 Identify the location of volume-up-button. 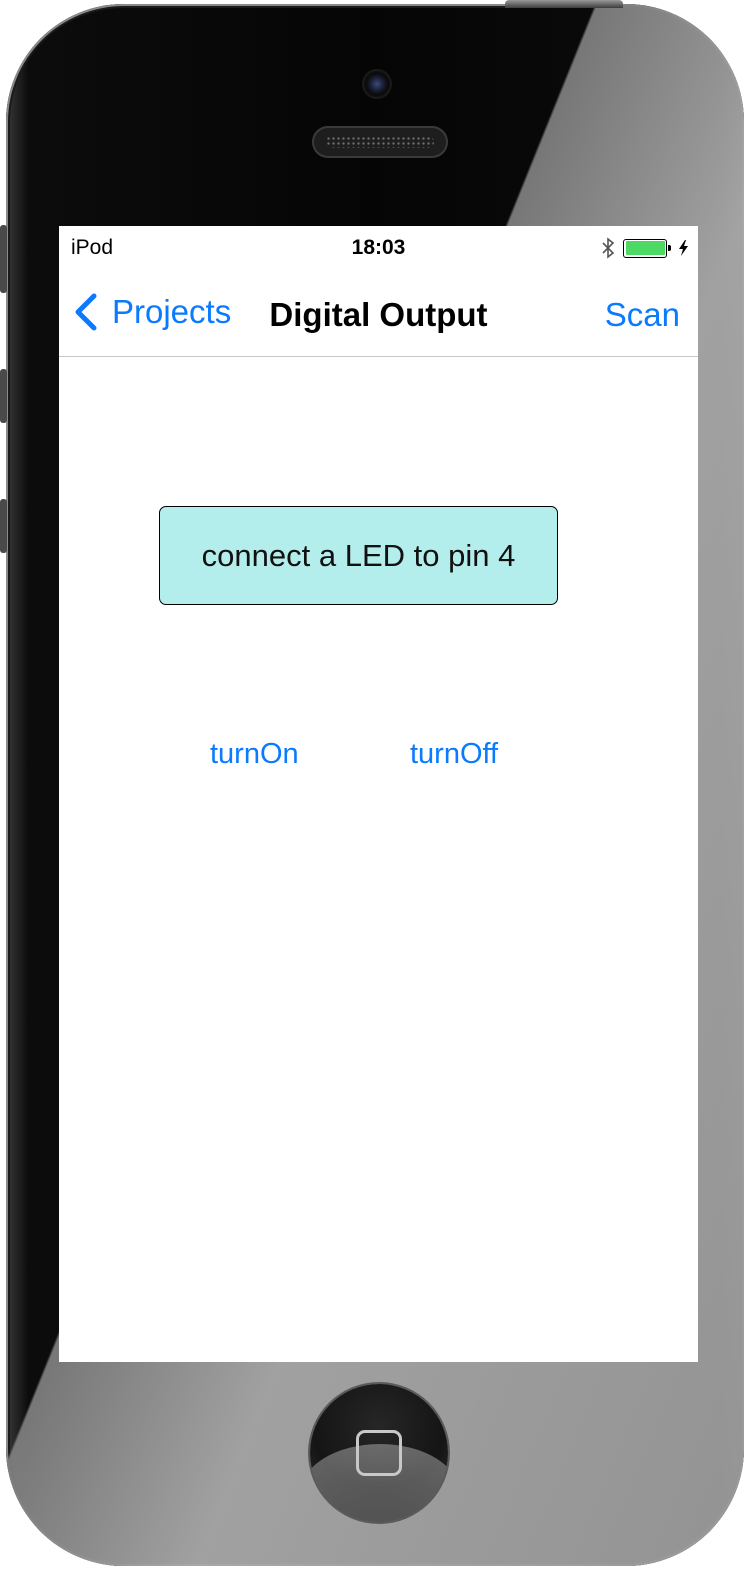
(3, 396).